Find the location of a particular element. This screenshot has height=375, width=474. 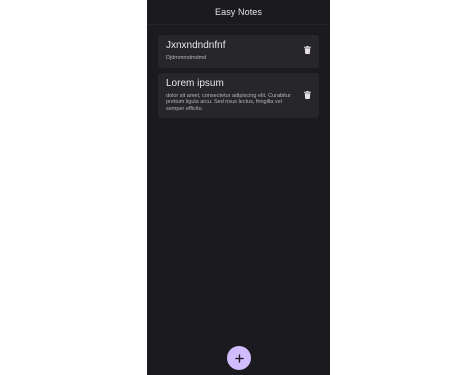

note-card: Jxnxndndnfnf Djdmmmdmdmd is located at coordinates (238, 51).